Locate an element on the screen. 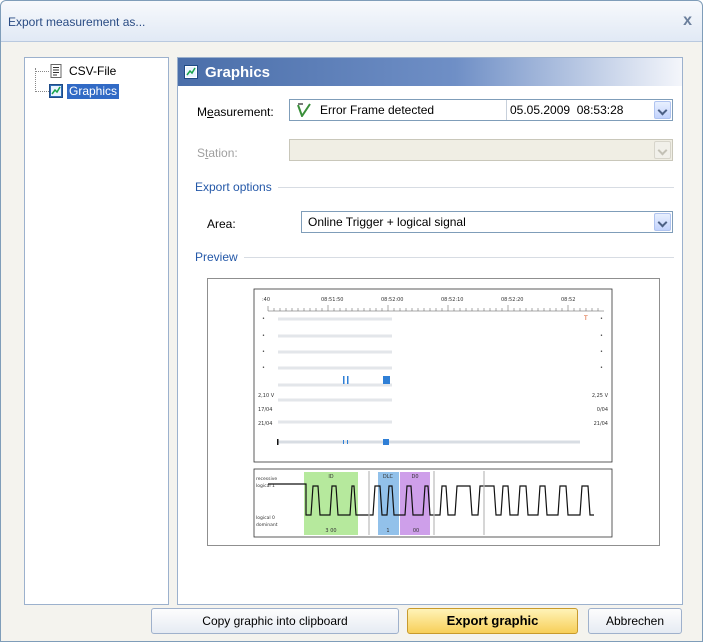 The width and height of the screenshot is (703, 642). tree-item-label: CSV-File is located at coordinates (93, 70).